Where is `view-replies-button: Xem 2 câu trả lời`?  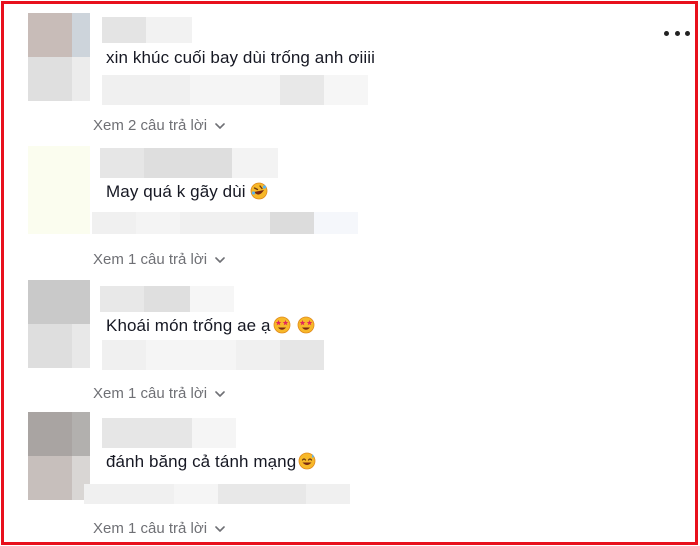 view-replies-button: Xem 2 câu trả lời is located at coordinates (159, 126).